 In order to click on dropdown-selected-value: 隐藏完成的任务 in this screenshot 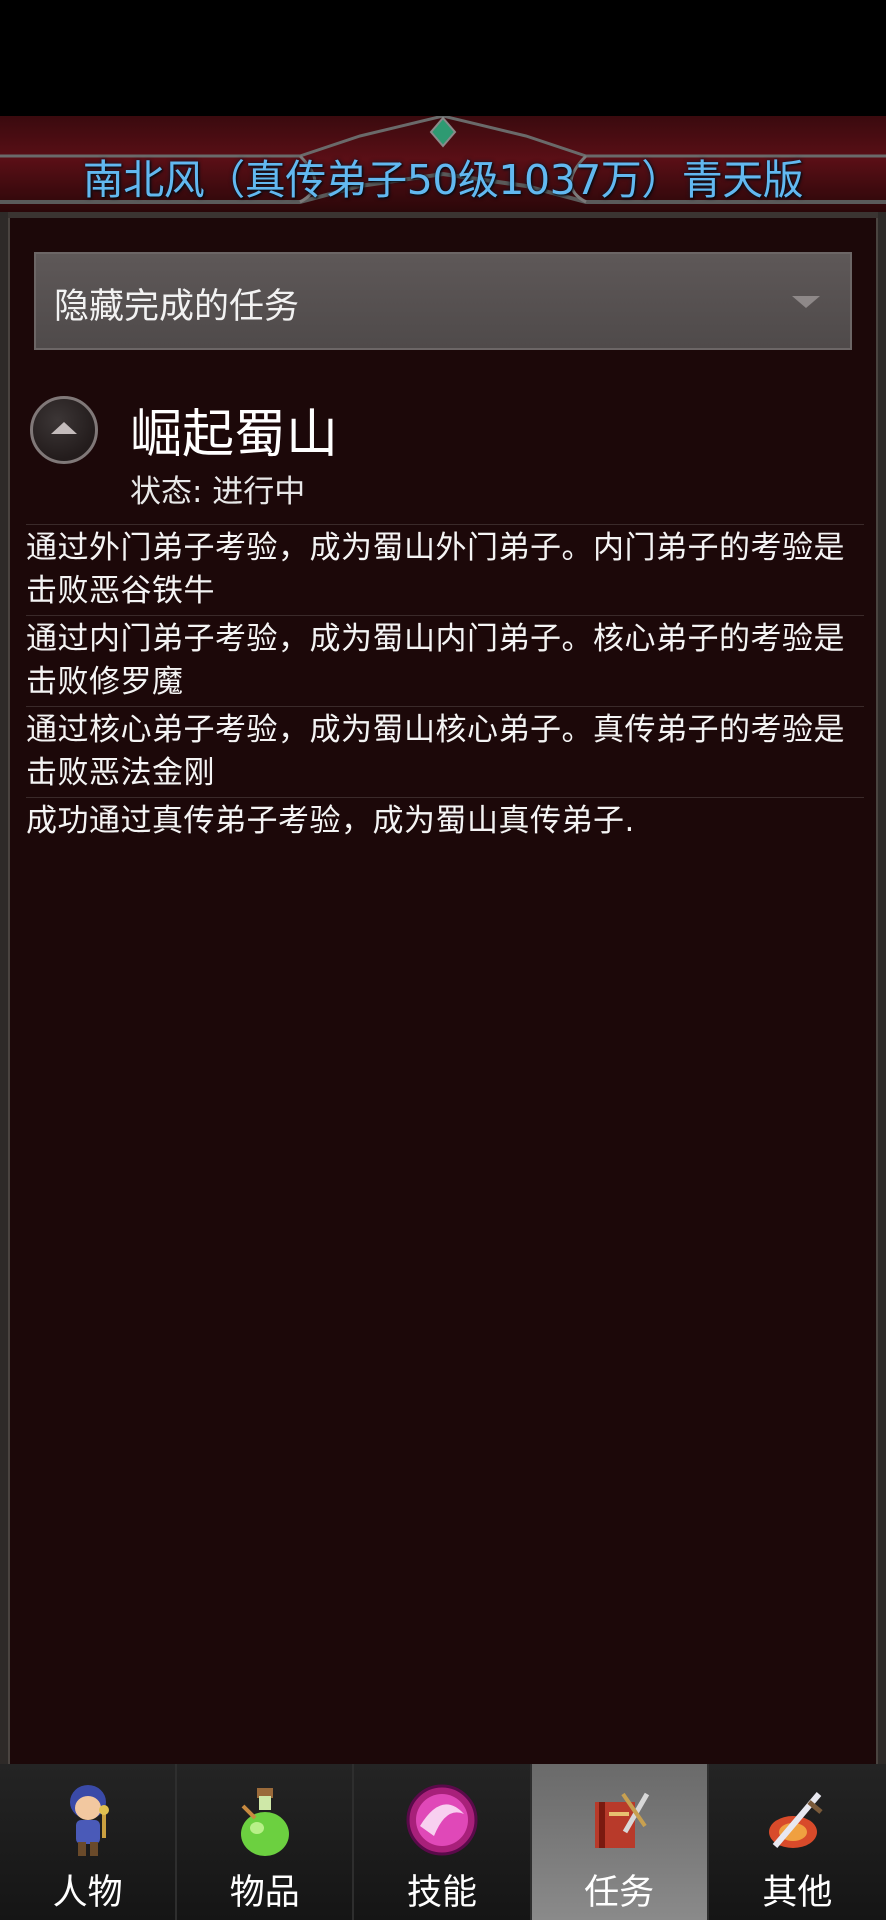, I will do `click(177, 307)`.